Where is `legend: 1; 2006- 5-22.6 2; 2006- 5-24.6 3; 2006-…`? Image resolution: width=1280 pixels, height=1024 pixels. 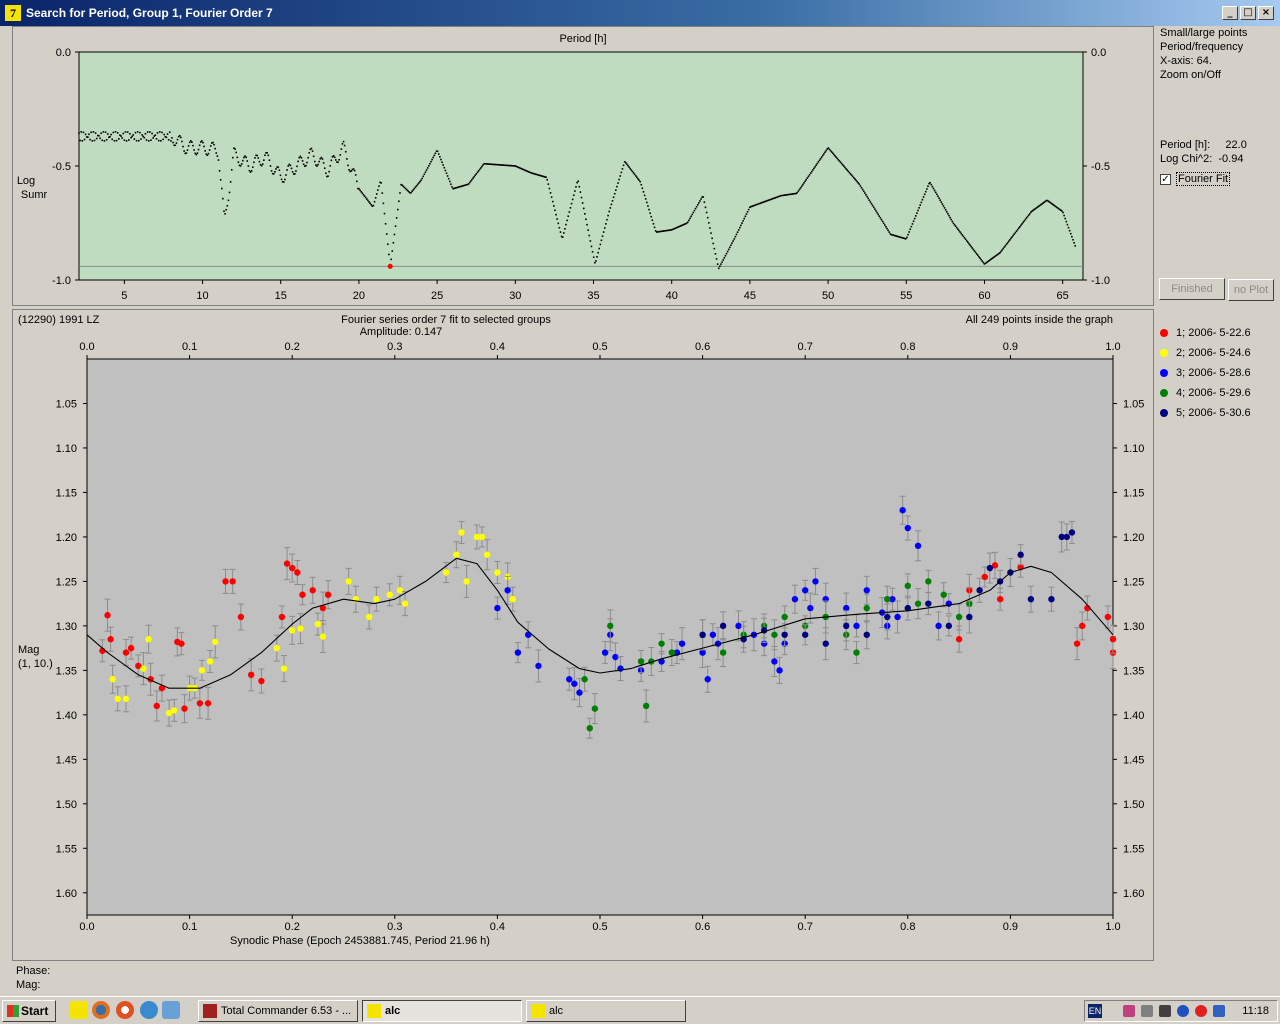
legend: 1; 2006- 5-22.6 2; 2006- 5-24.6 3; 2006-… is located at coordinates (1205, 373).